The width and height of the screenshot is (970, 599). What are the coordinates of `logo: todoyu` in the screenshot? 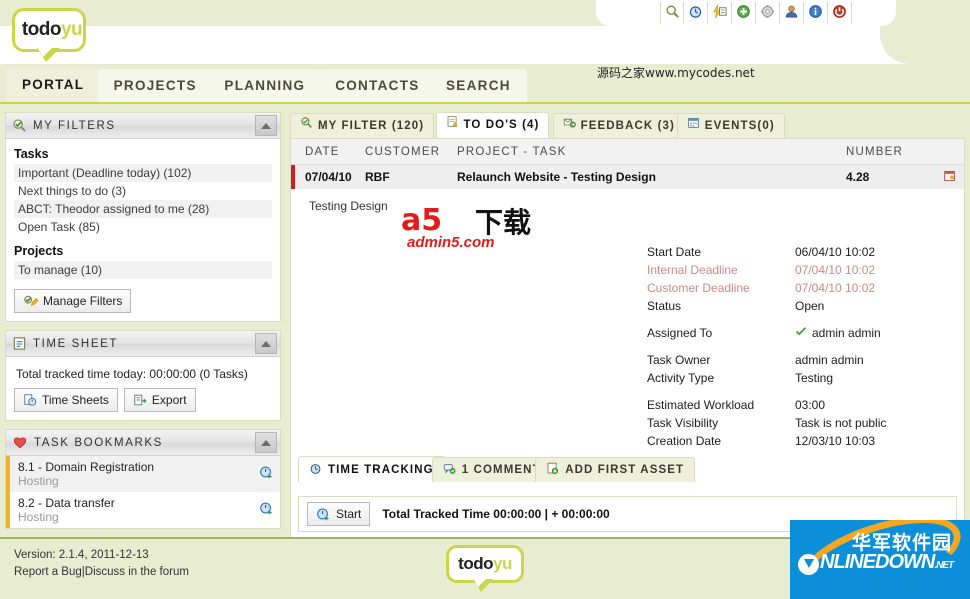 It's located at (50, 35).